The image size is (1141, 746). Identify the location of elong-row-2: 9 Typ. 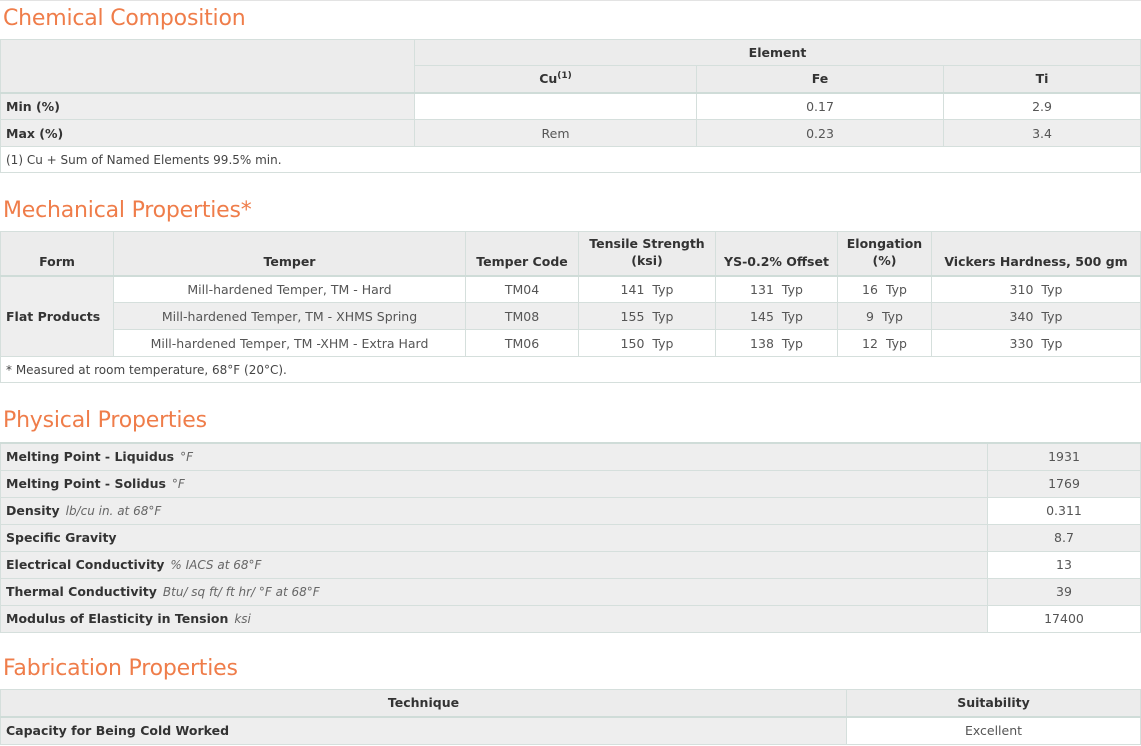
(884, 316).